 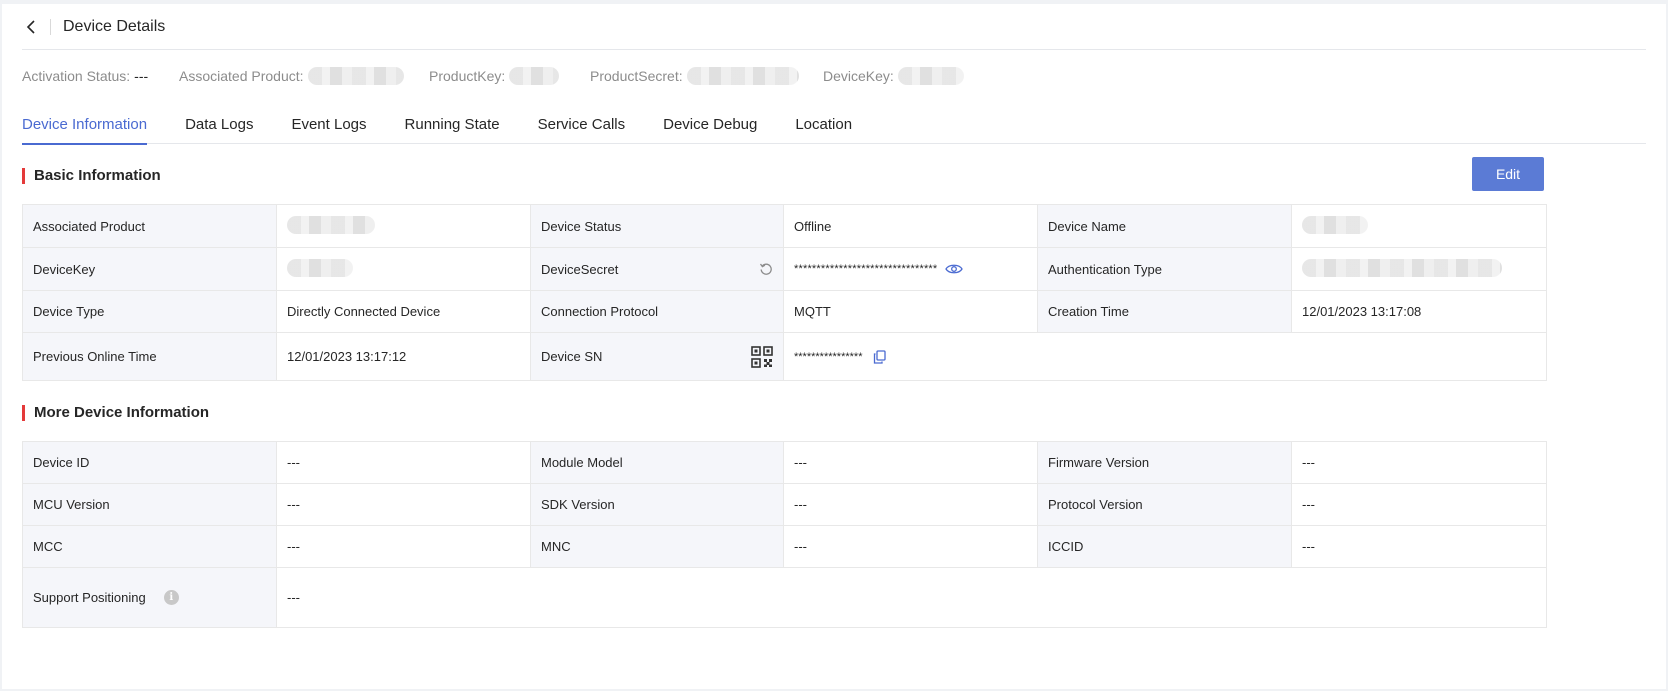 I want to click on product-key-summary: ProductKey:, so click(x=509, y=76).